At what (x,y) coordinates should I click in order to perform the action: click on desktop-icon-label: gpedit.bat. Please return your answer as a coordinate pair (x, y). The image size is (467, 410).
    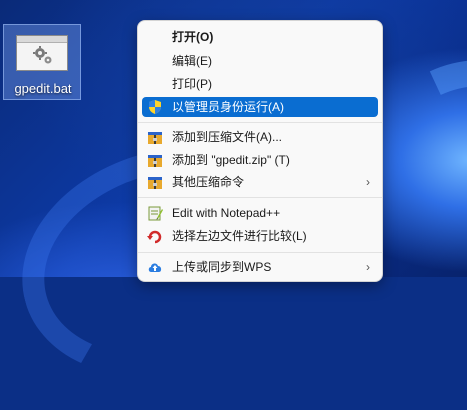
    Looking at the image, I should click on (43, 88).